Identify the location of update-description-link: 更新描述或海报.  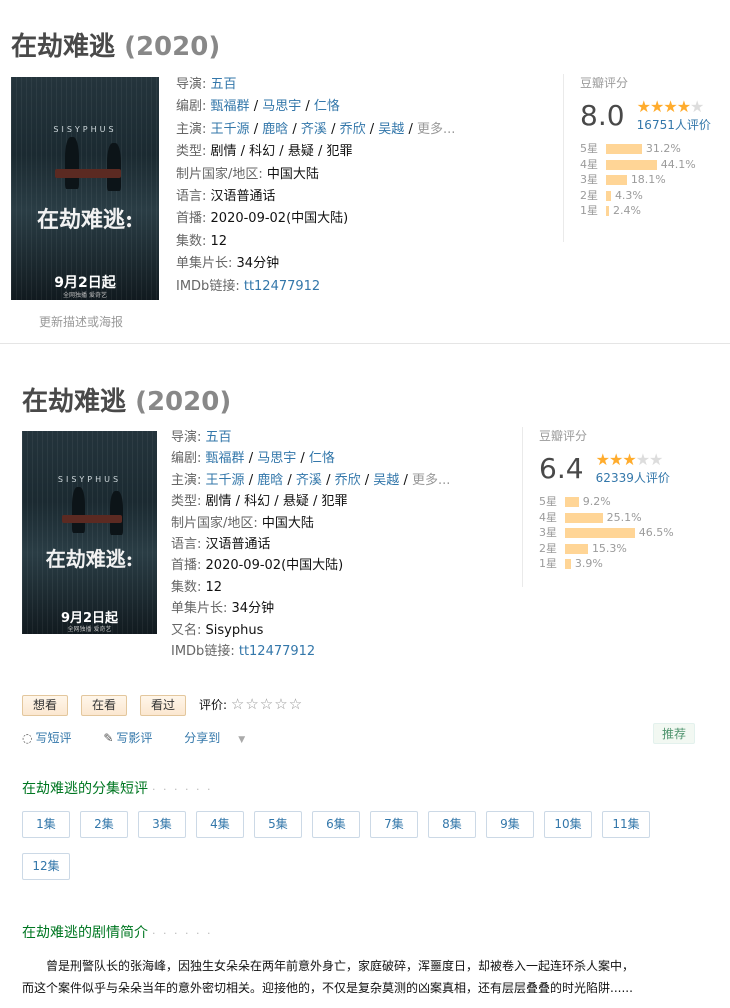
(81, 321).